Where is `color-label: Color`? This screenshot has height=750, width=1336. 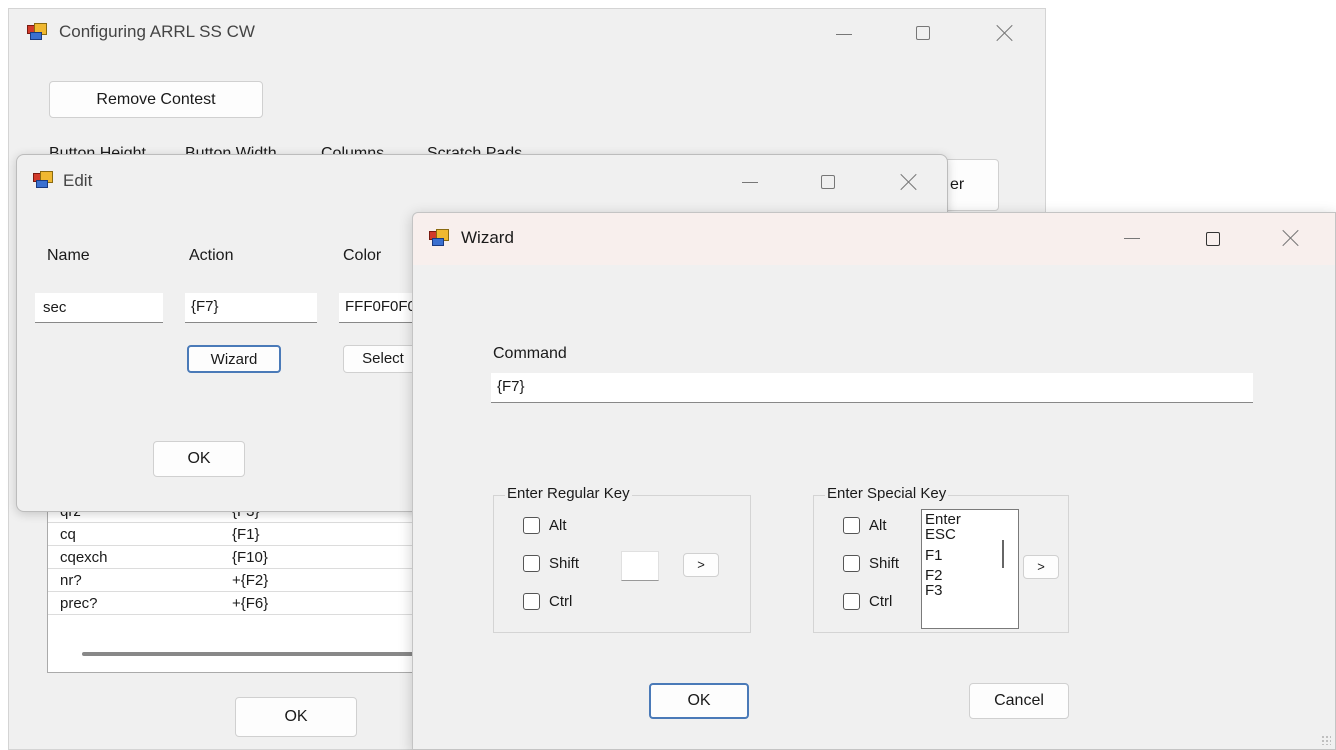
color-label: Color is located at coordinates (362, 255).